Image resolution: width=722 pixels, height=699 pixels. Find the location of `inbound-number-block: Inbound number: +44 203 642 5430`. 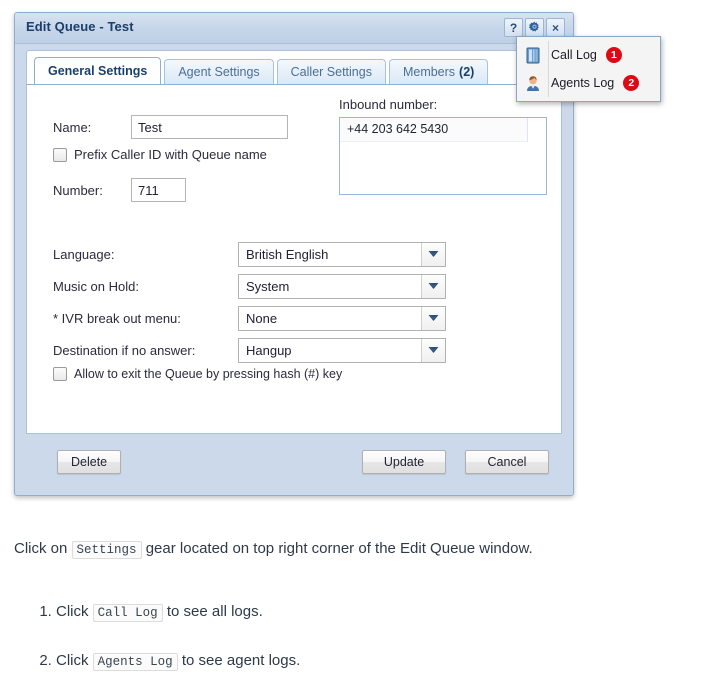

inbound-number-block: Inbound number: +44 203 642 5430 is located at coordinates (443, 146).